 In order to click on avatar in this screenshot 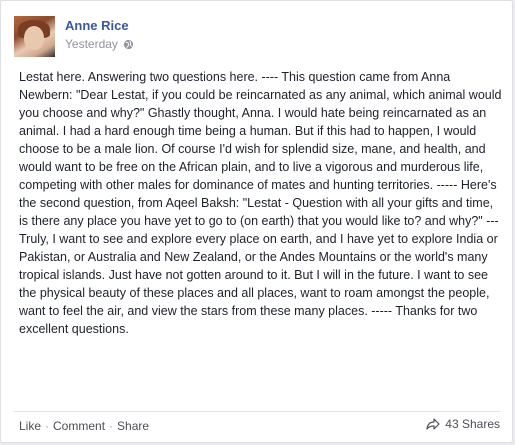, I will do `click(34, 36)`.